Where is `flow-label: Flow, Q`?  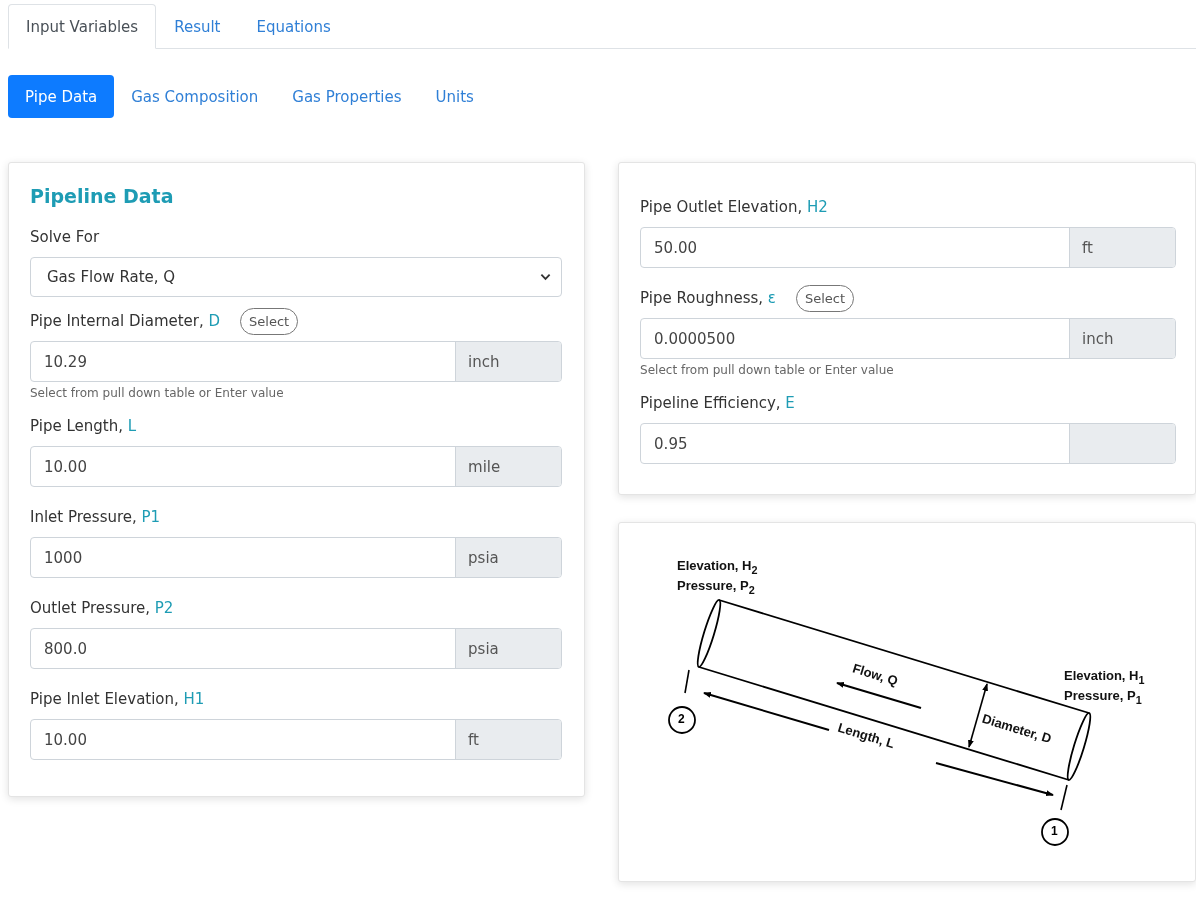
flow-label: Flow, Q is located at coordinates (875, 674).